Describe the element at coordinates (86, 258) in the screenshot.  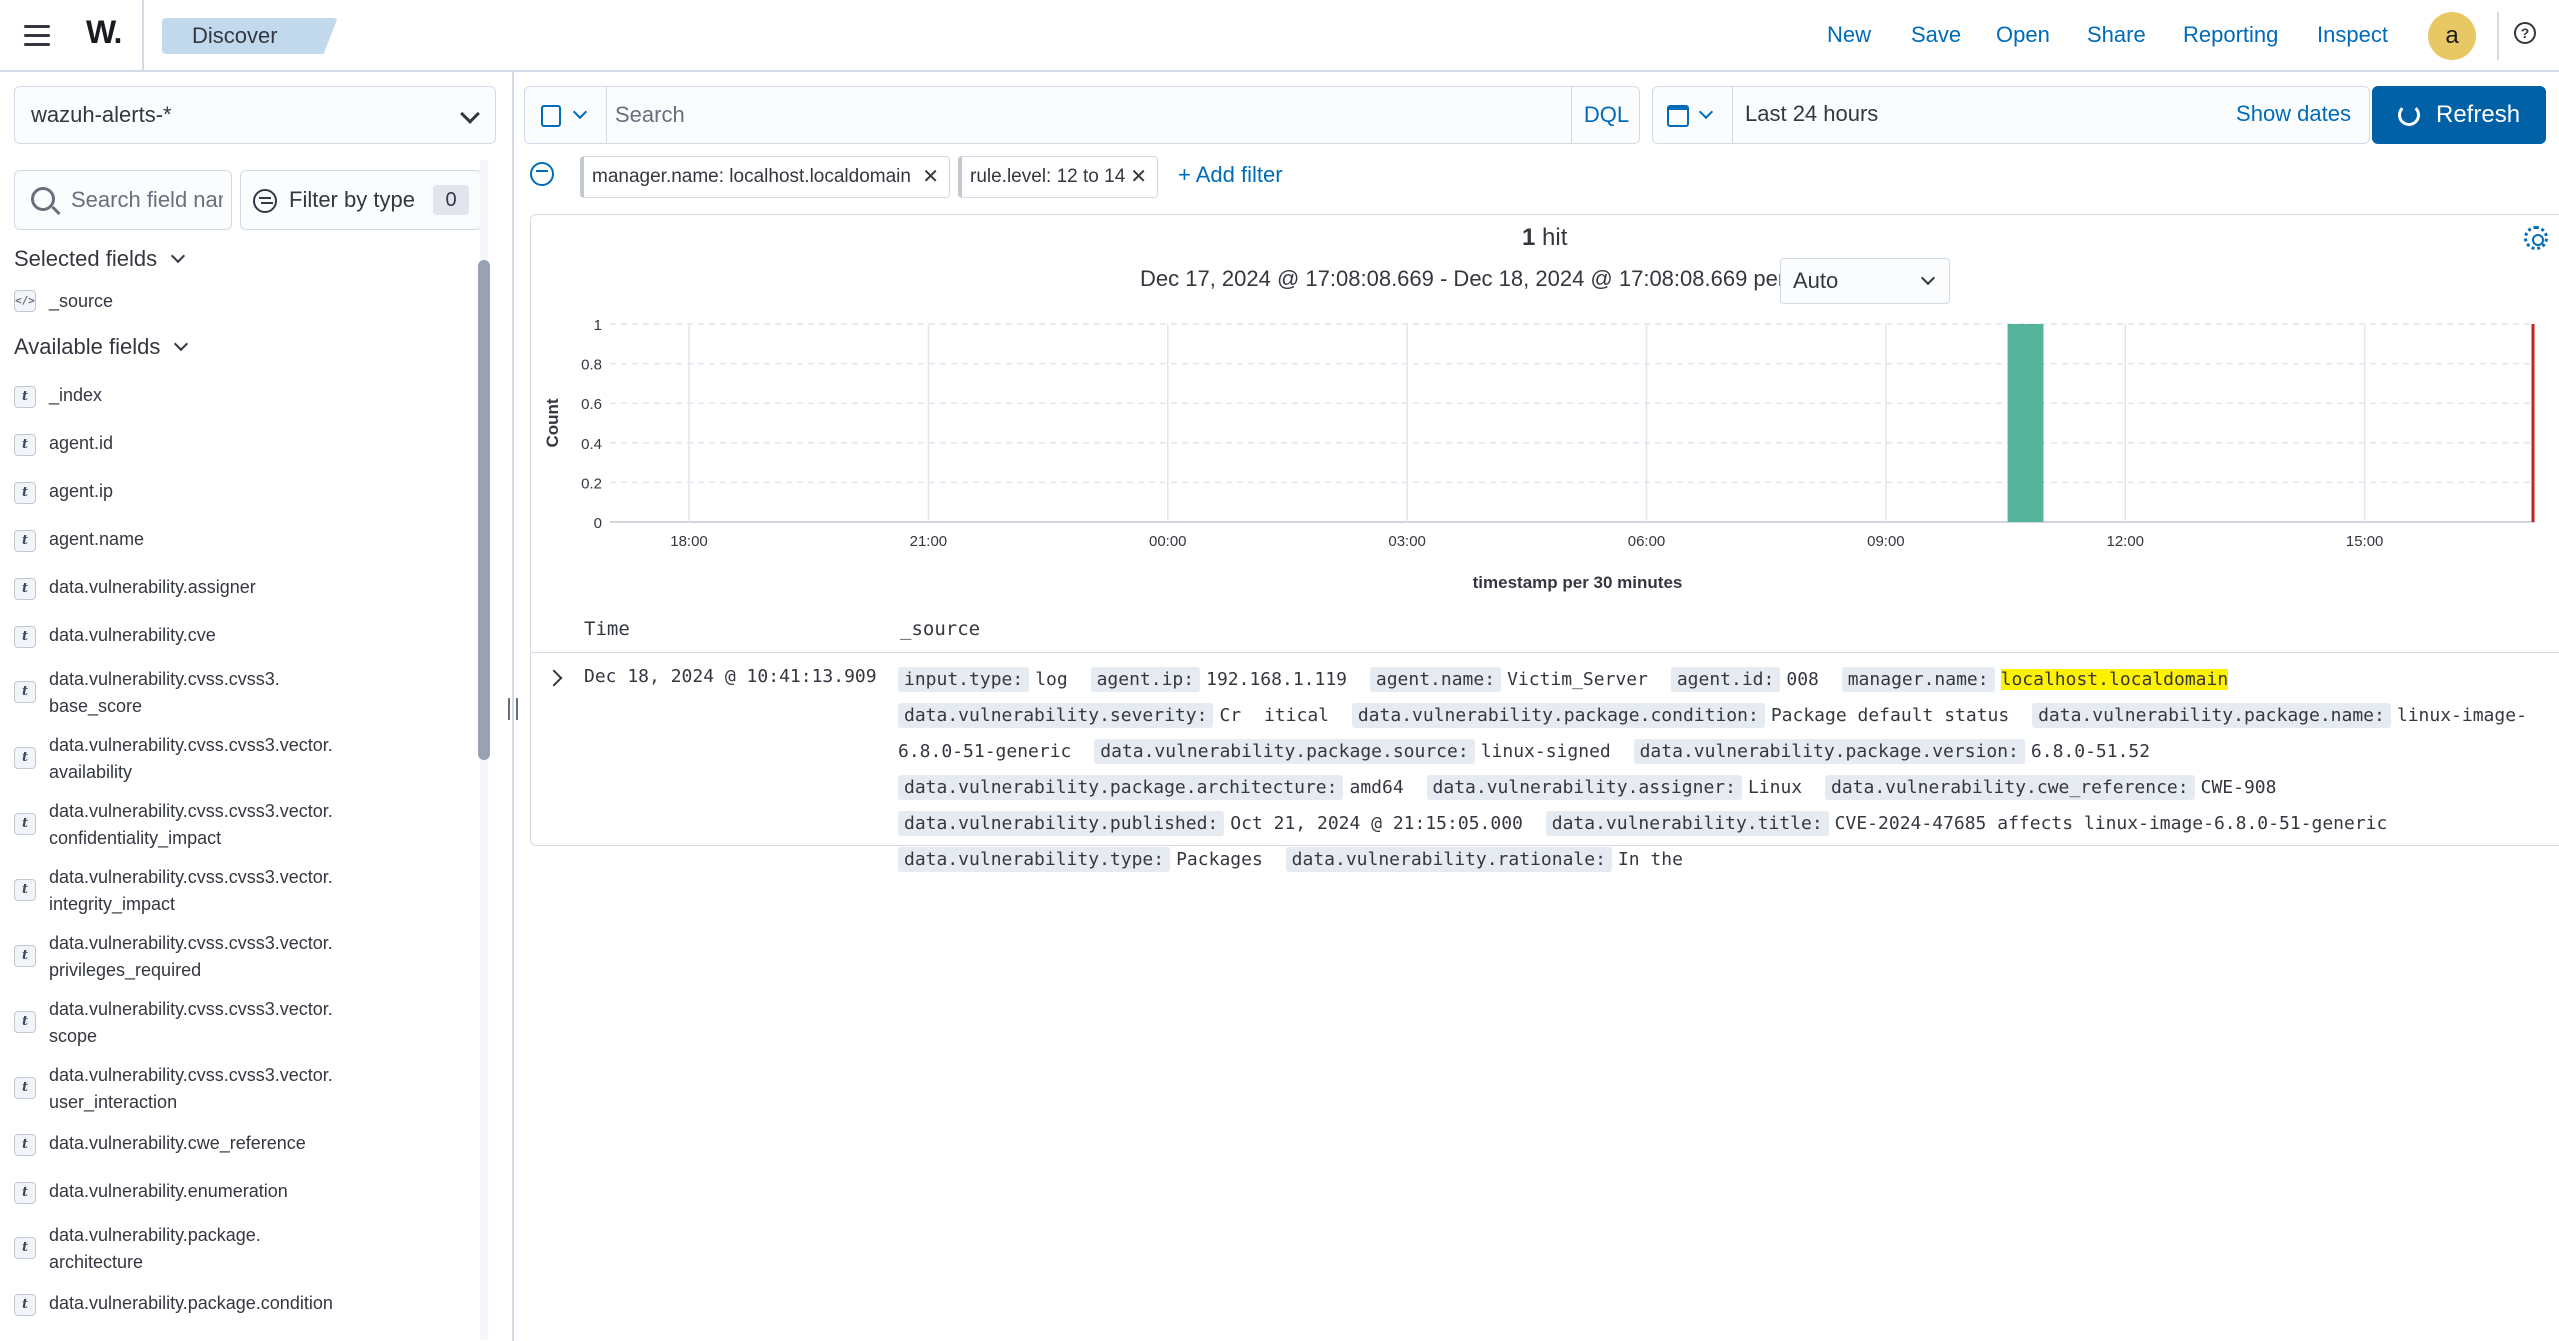
I see `selected-fields-title: Selected fields` at that location.